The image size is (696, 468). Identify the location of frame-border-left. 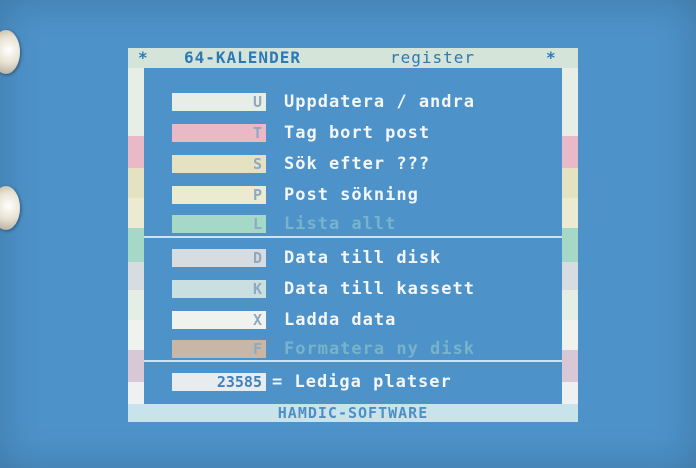
(136, 236).